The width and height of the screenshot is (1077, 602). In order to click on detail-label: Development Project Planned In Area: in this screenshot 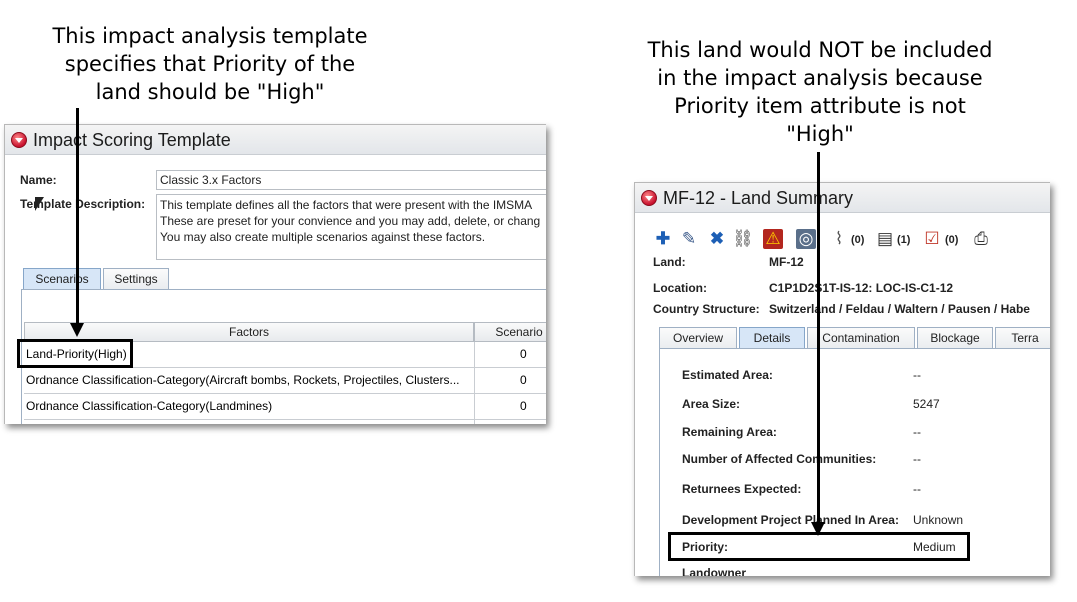, I will do `click(790, 520)`.